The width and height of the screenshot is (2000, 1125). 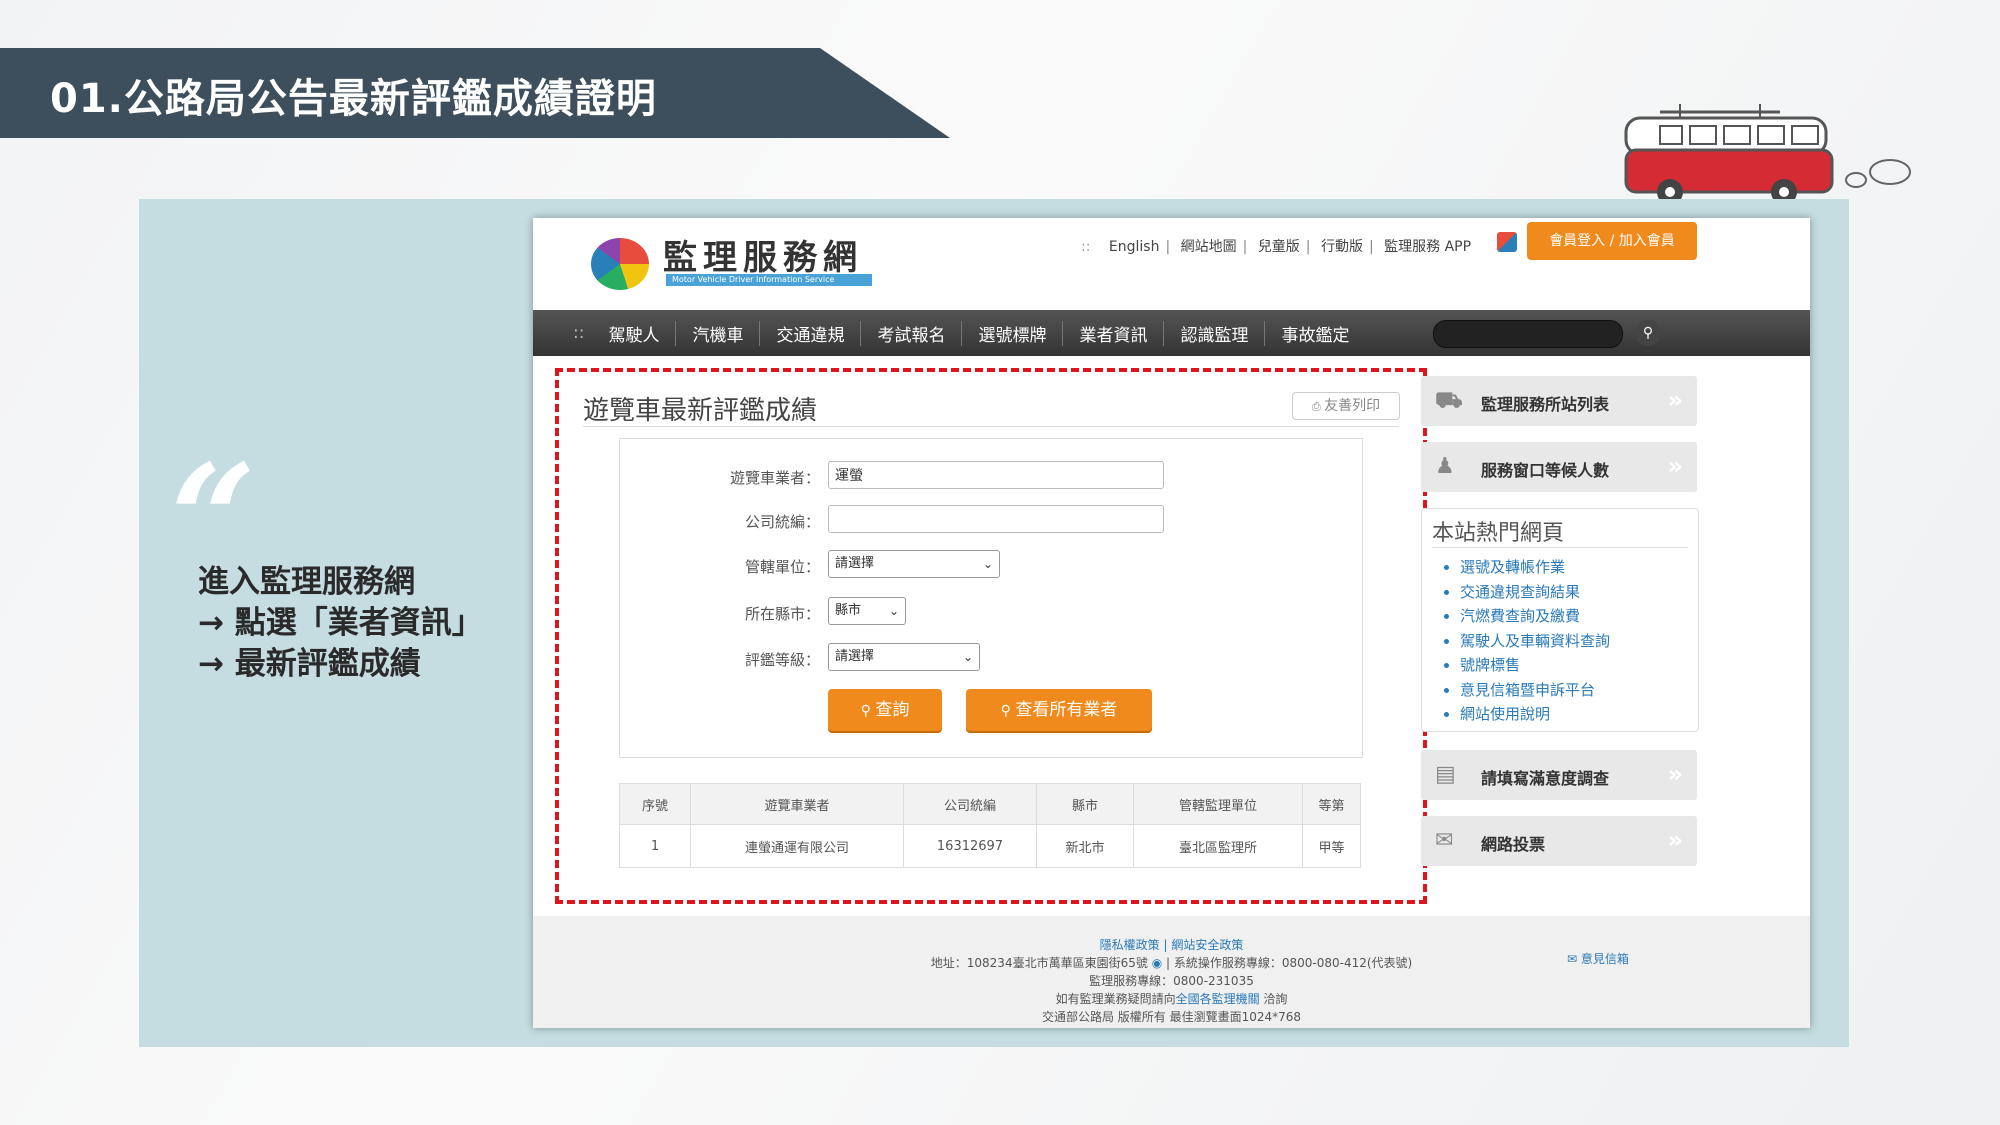 I want to click on site-logo-icon, so click(x=620, y=264).